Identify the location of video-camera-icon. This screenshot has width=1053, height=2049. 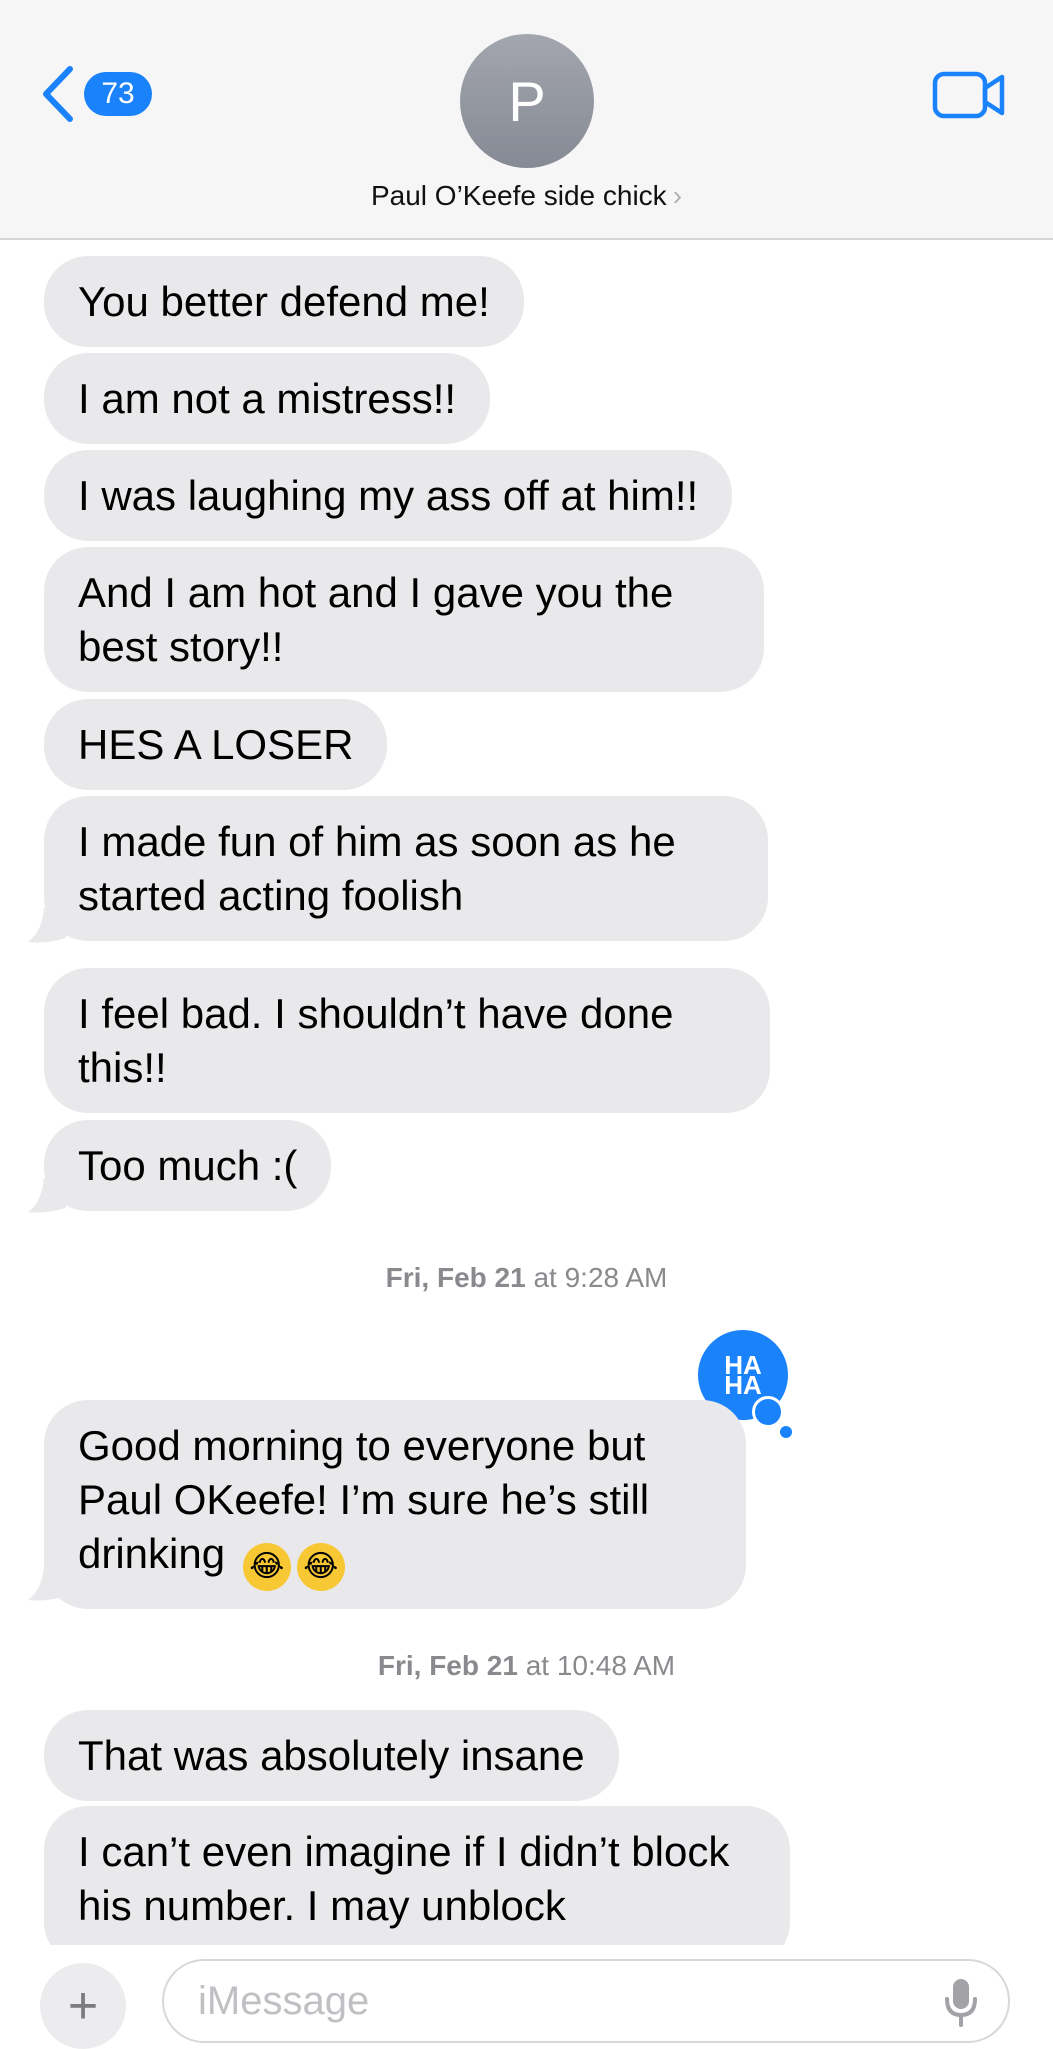
(968, 95).